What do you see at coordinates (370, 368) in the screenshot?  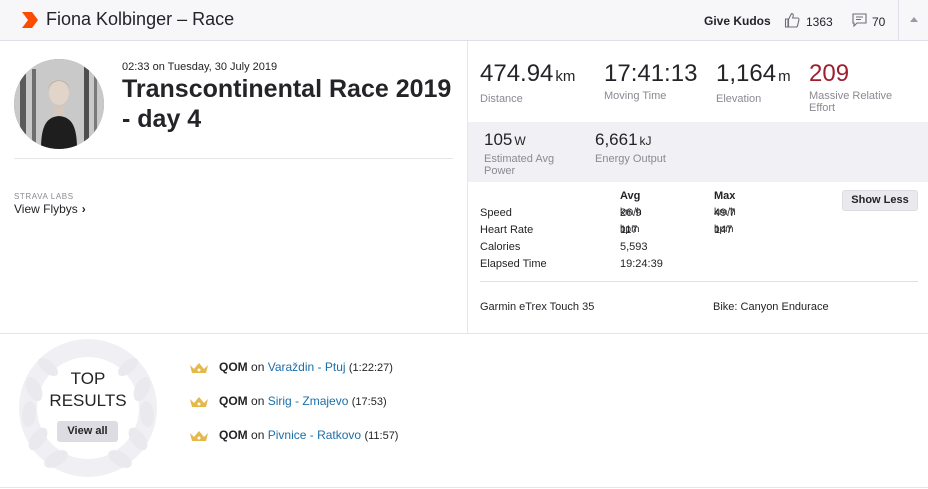 I see `segment-time: (1:22:27)` at bounding box center [370, 368].